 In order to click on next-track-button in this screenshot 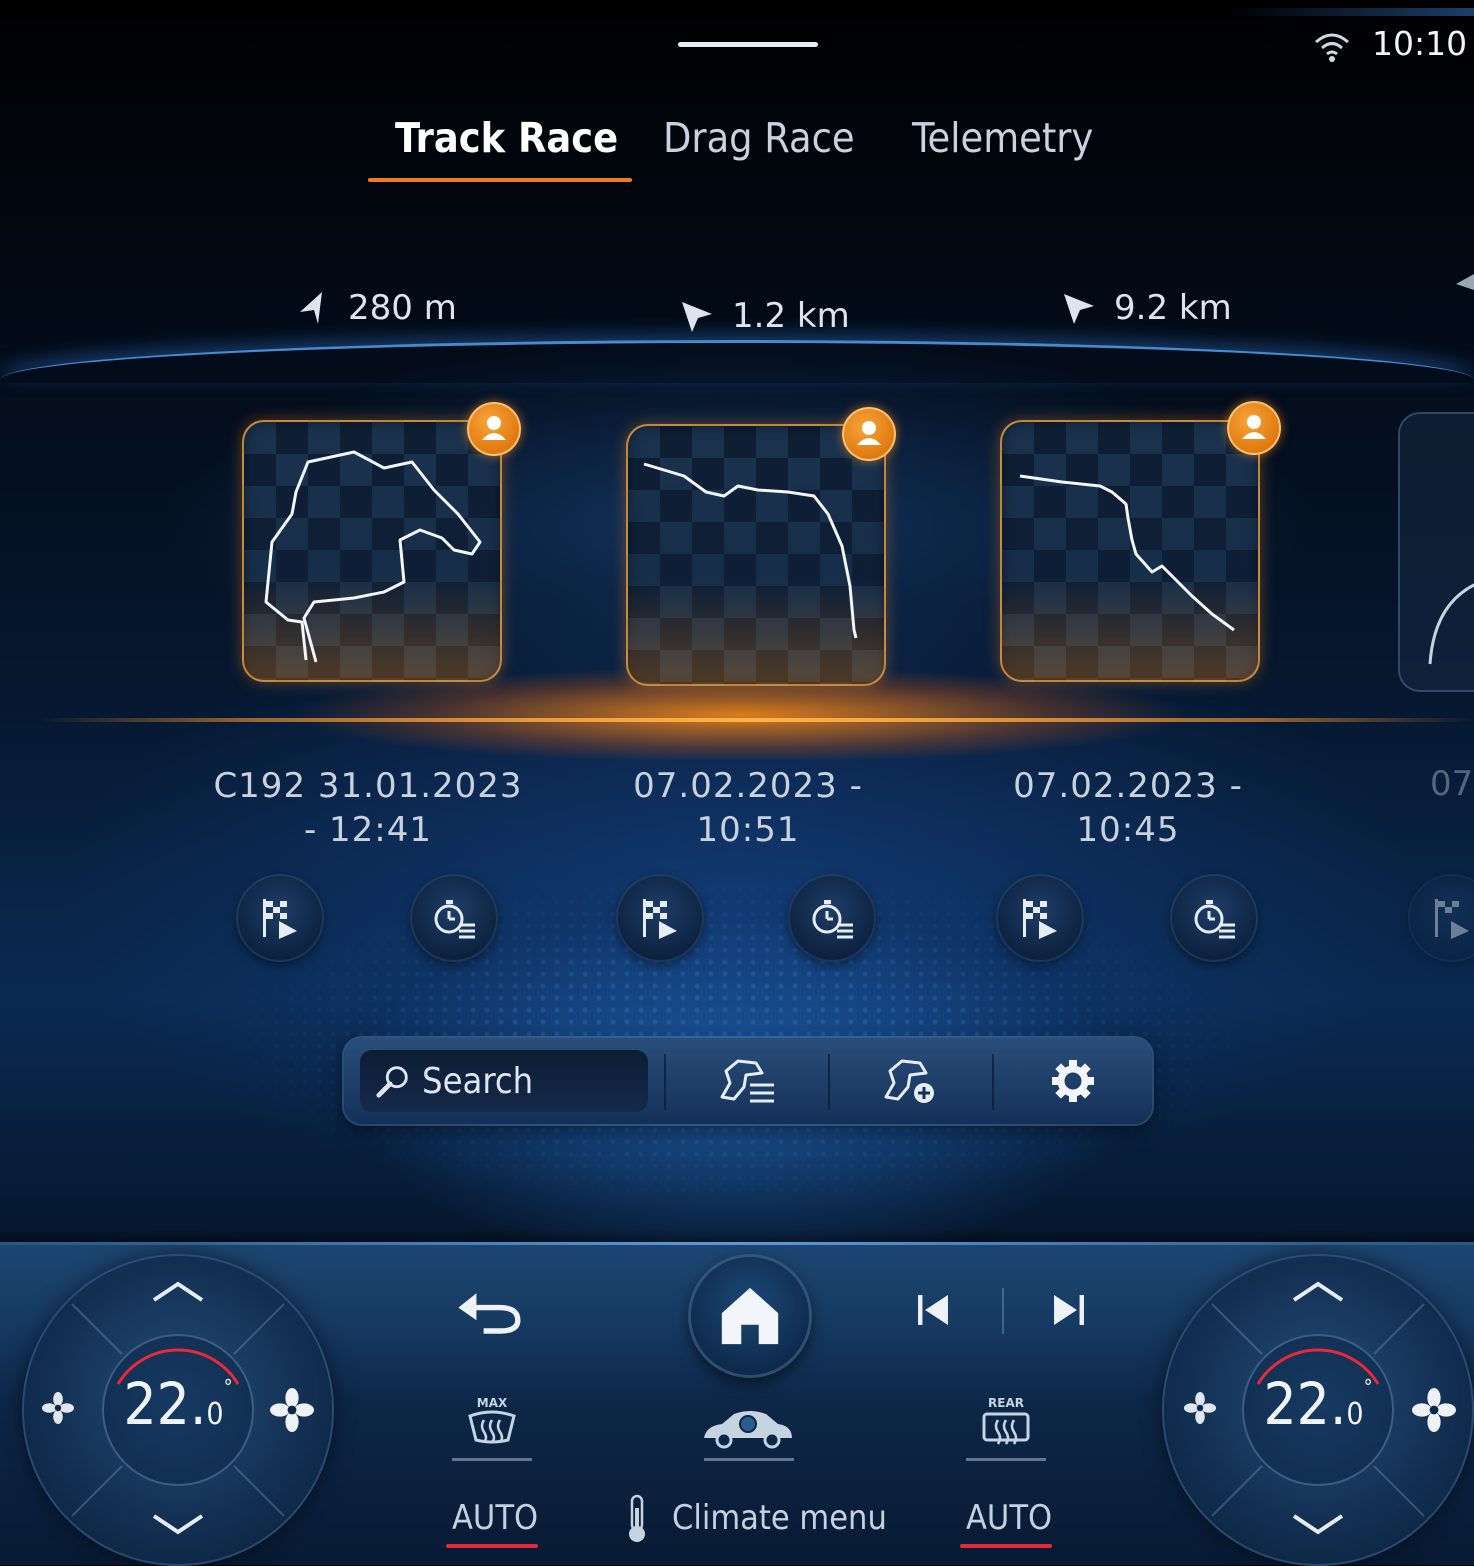, I will do `click(1069, 1310)`.